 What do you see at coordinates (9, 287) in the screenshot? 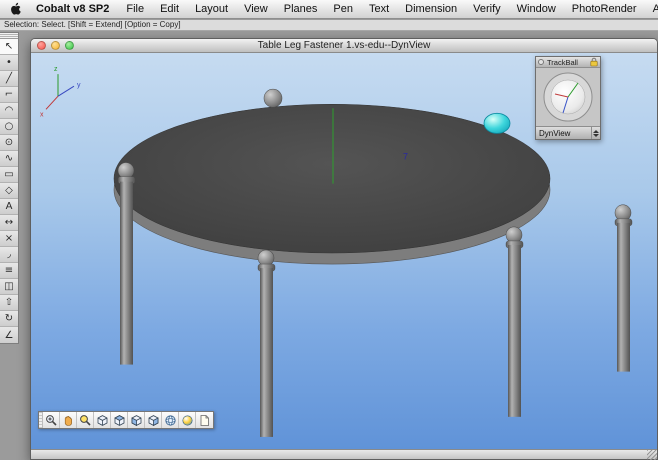
I see `mirror-tool: ◫` at bounding box center [9, 287].